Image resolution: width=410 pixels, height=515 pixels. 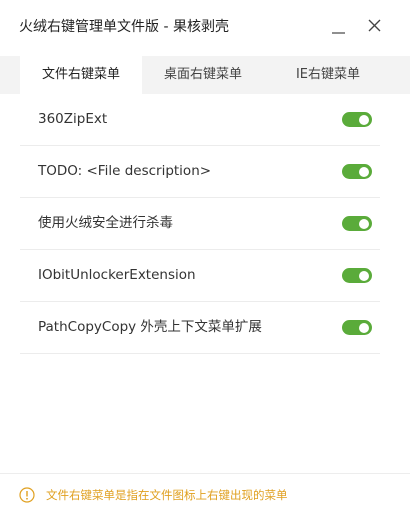 I want to click on tab-ie-context-menu: IE右键菜单, so click(x=328, y=75).